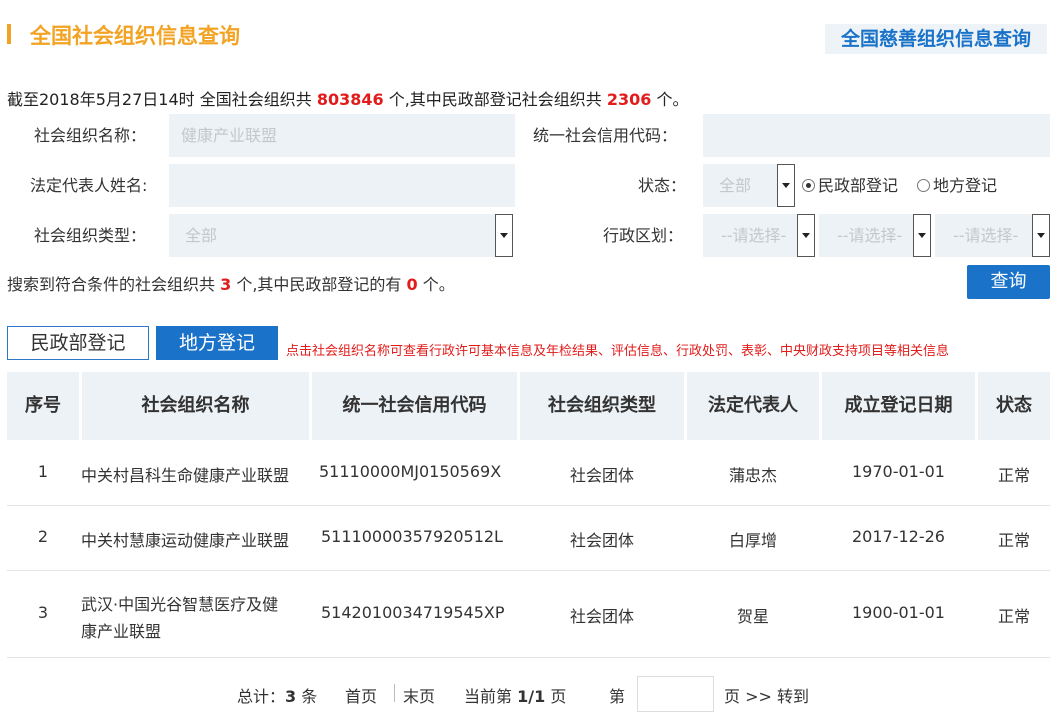 This screenshot has width=1057, height=718. Describe the element at coordinates (179, 616) in the screenshot. I see `org-name-link: 武汉·中国光谷智慧医疗及健 康产业联盟` at that location.